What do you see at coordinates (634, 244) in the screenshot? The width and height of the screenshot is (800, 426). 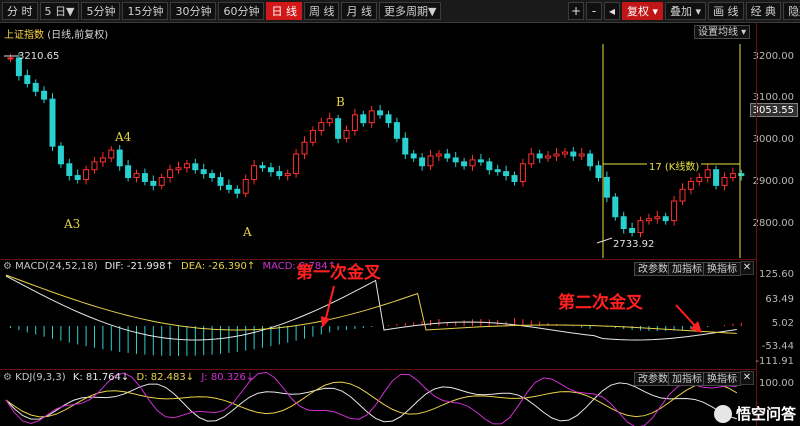 I see `low-price-label: 2733.92` at bounding box center [634, 244].